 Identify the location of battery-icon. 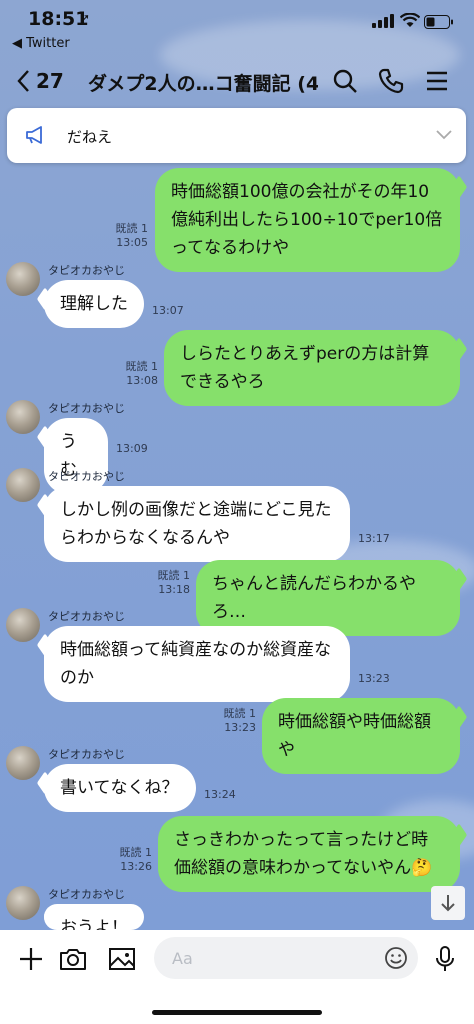
(438, 22).